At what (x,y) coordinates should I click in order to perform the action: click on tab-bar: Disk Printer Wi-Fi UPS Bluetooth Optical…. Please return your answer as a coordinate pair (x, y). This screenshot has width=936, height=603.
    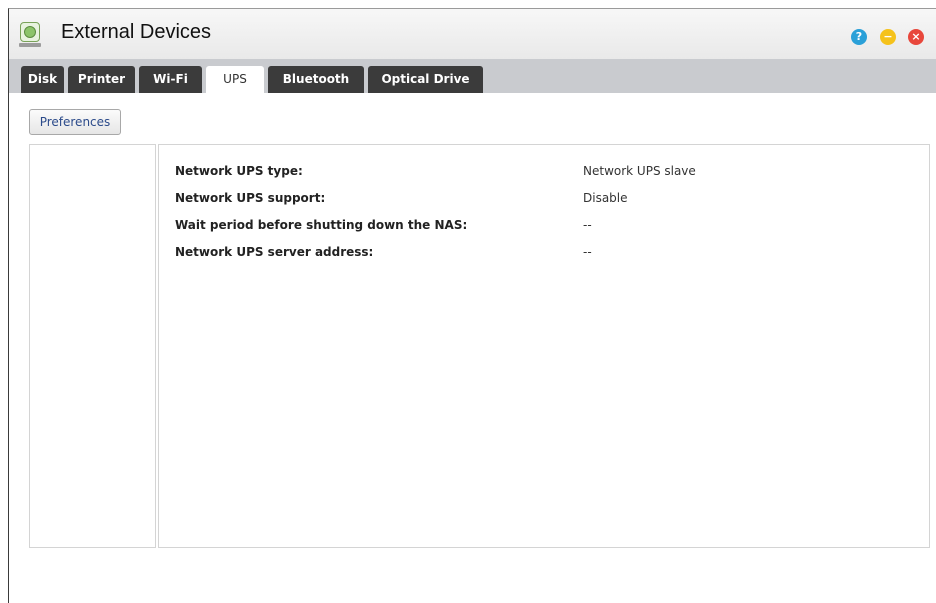
    Looking at the image, I should click on (472, 76).